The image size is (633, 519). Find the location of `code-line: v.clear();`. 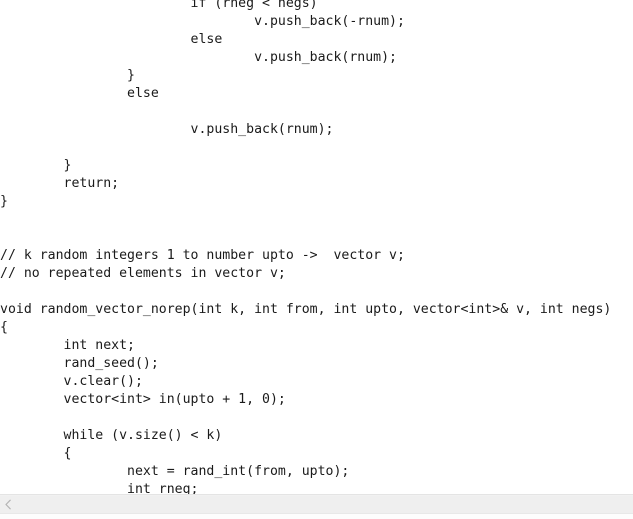

code-line: v.clear(); is located at coordinates (71, 381).